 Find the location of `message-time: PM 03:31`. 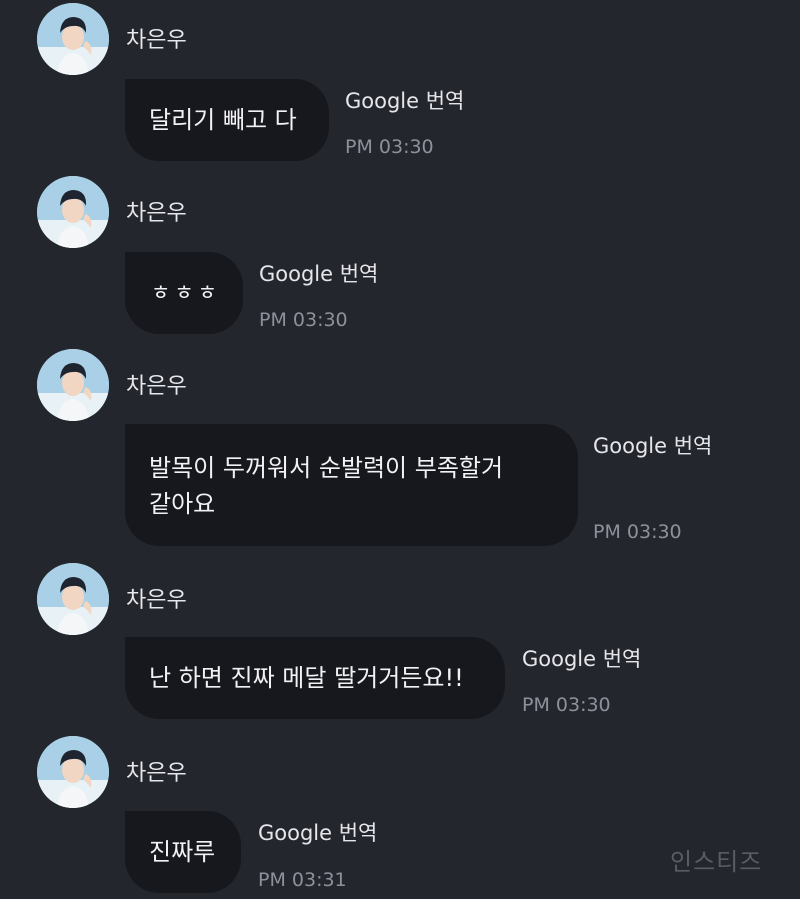

message-time: PM 03:31 is located at coordinates (302, 880).